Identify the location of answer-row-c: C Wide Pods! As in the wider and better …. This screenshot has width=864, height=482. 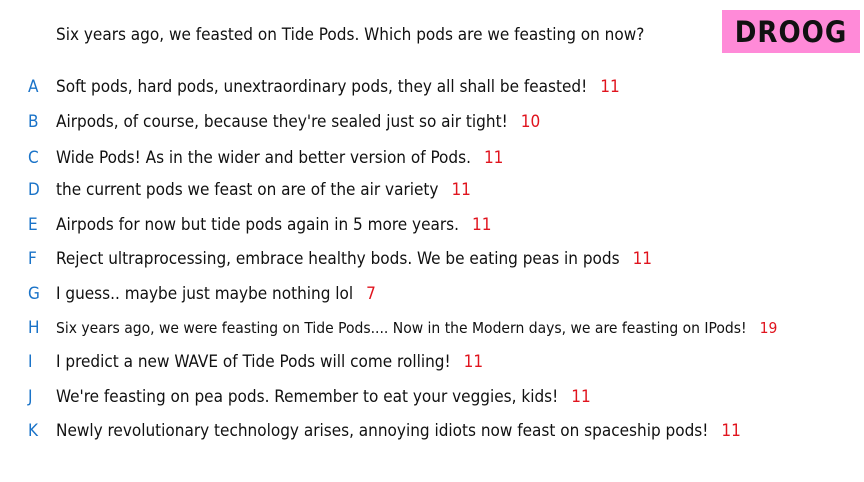
(432, 158).